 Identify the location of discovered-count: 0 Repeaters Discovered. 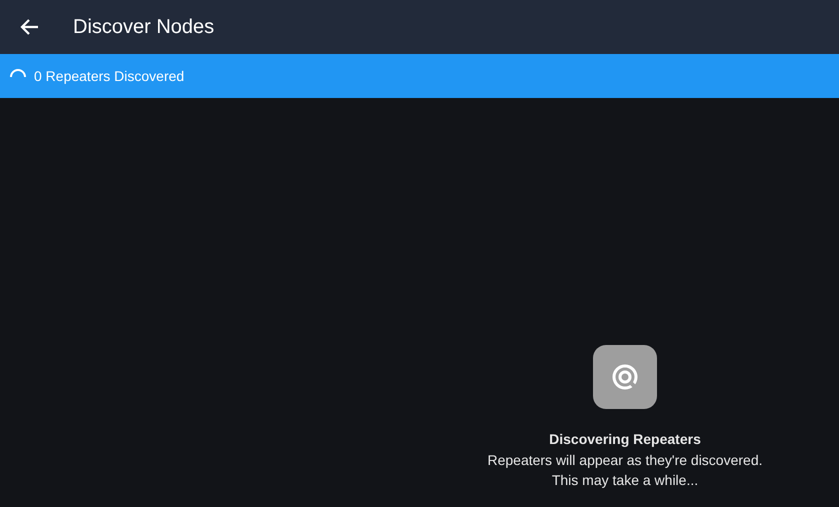
(109, 76).